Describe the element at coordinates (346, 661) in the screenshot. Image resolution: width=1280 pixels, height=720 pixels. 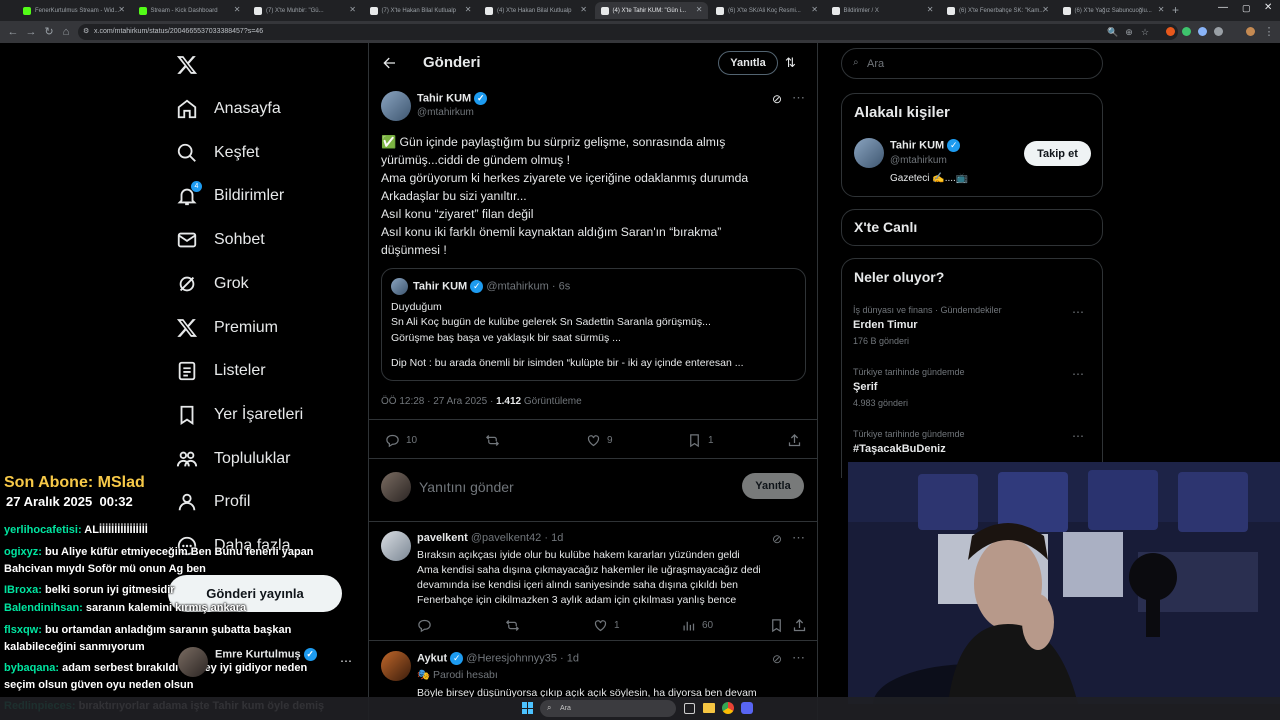
I see `account-more-icon: ⋯` at that location.